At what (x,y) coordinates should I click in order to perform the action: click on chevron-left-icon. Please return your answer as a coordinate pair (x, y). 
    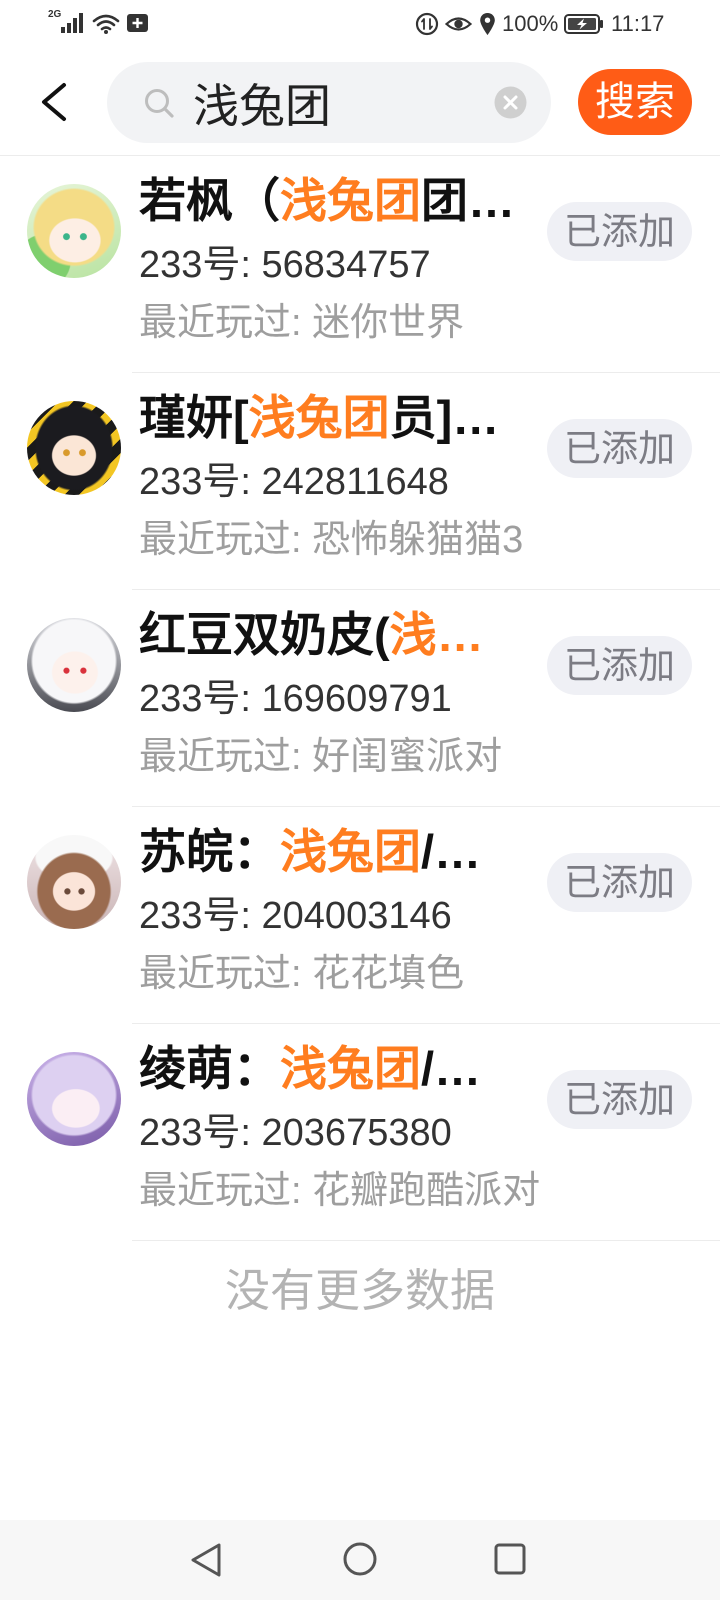
    Looking at the image, I should click on (54, 102).